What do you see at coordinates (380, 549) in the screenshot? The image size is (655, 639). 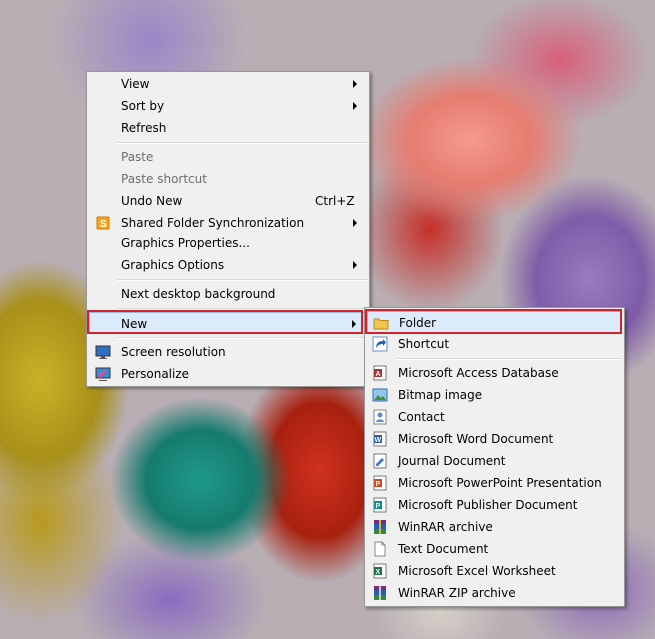 I see `text-file-icon` at bounding box center [380, 549].